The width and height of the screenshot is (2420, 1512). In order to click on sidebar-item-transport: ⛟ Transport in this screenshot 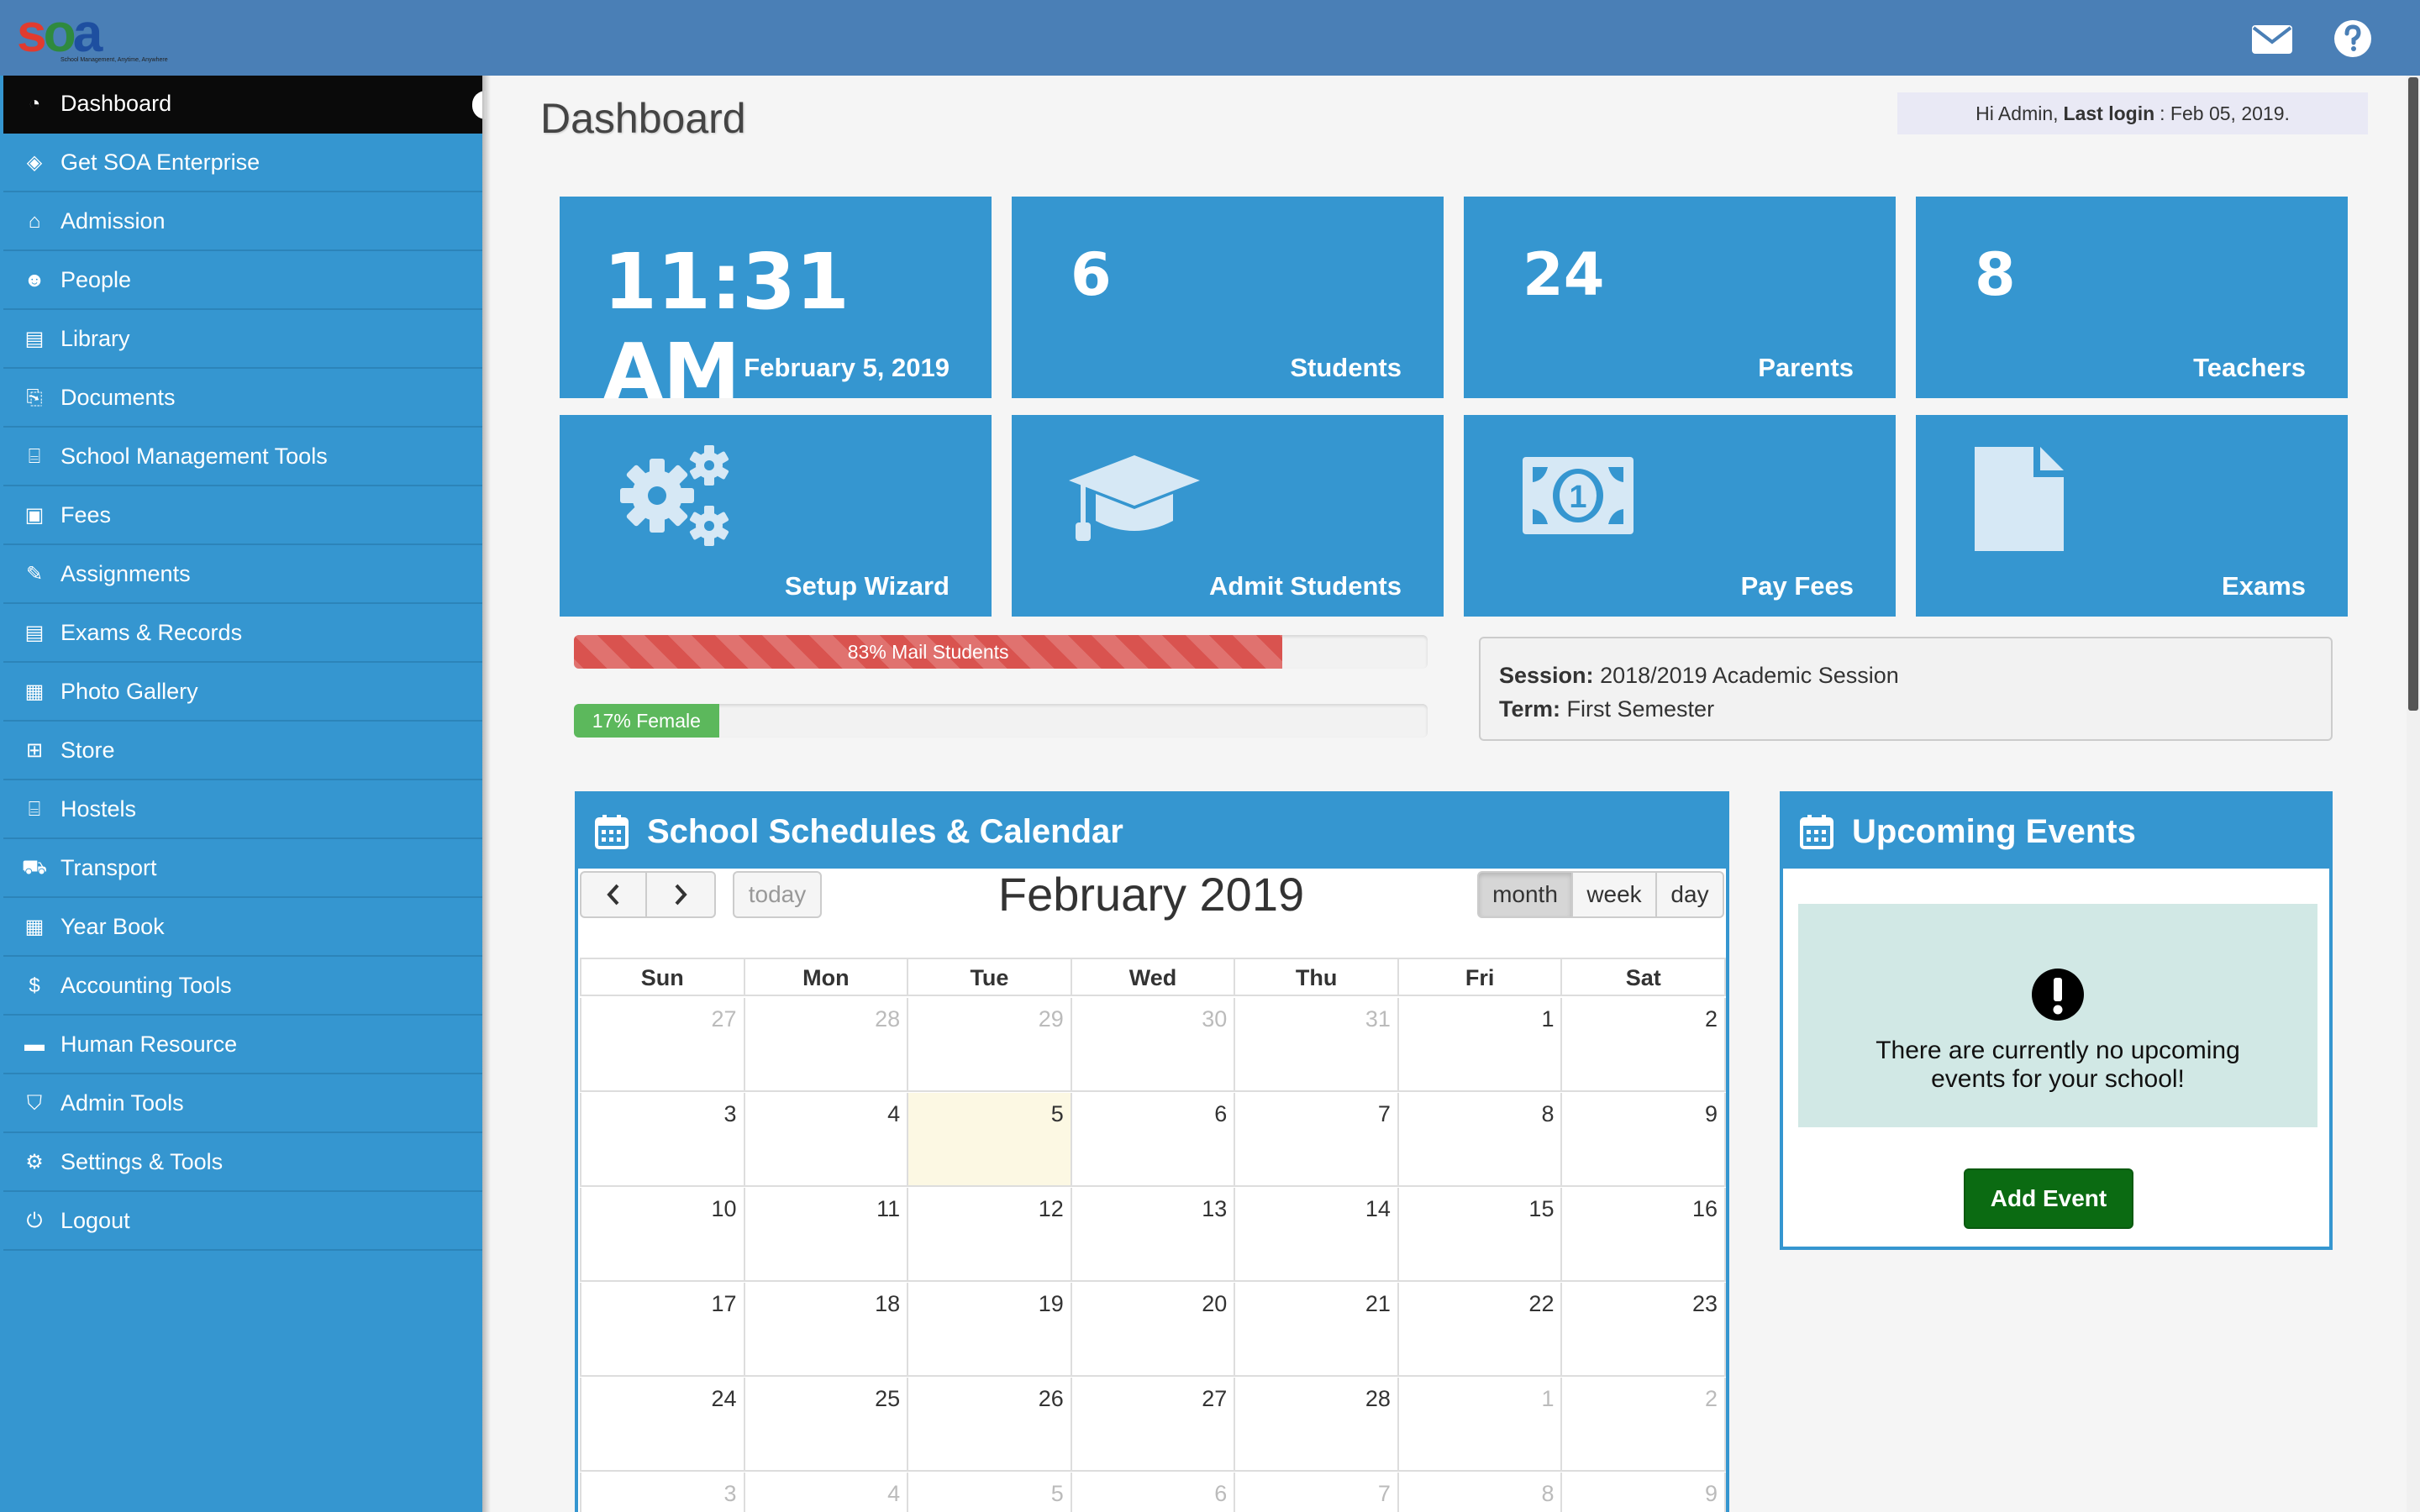, I will do `click(242, 869)`.